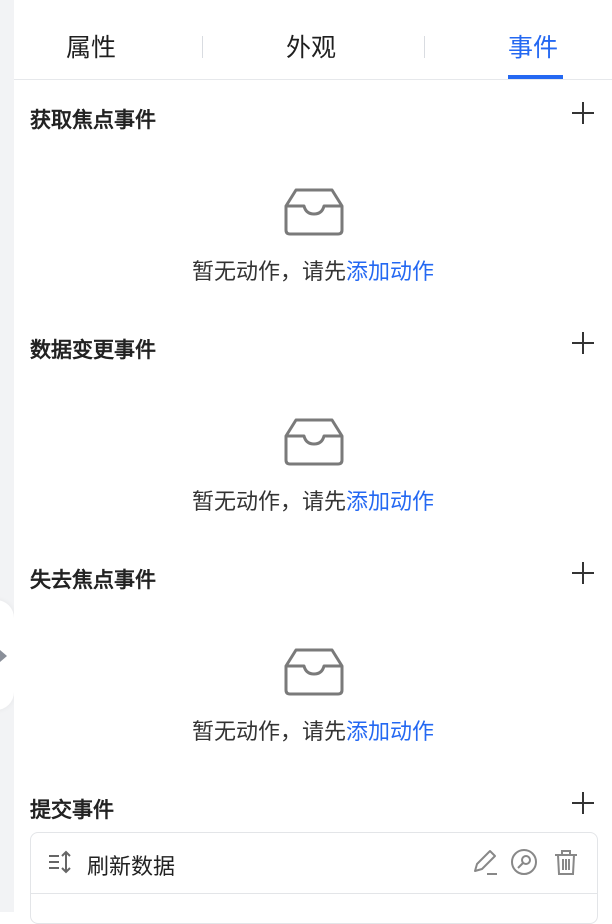 The image size is (612, 924). What do you see at coordinates (311, 46) in the screenshot?
I see `tab-appearance: 外观` at bounding box center [311, 46].